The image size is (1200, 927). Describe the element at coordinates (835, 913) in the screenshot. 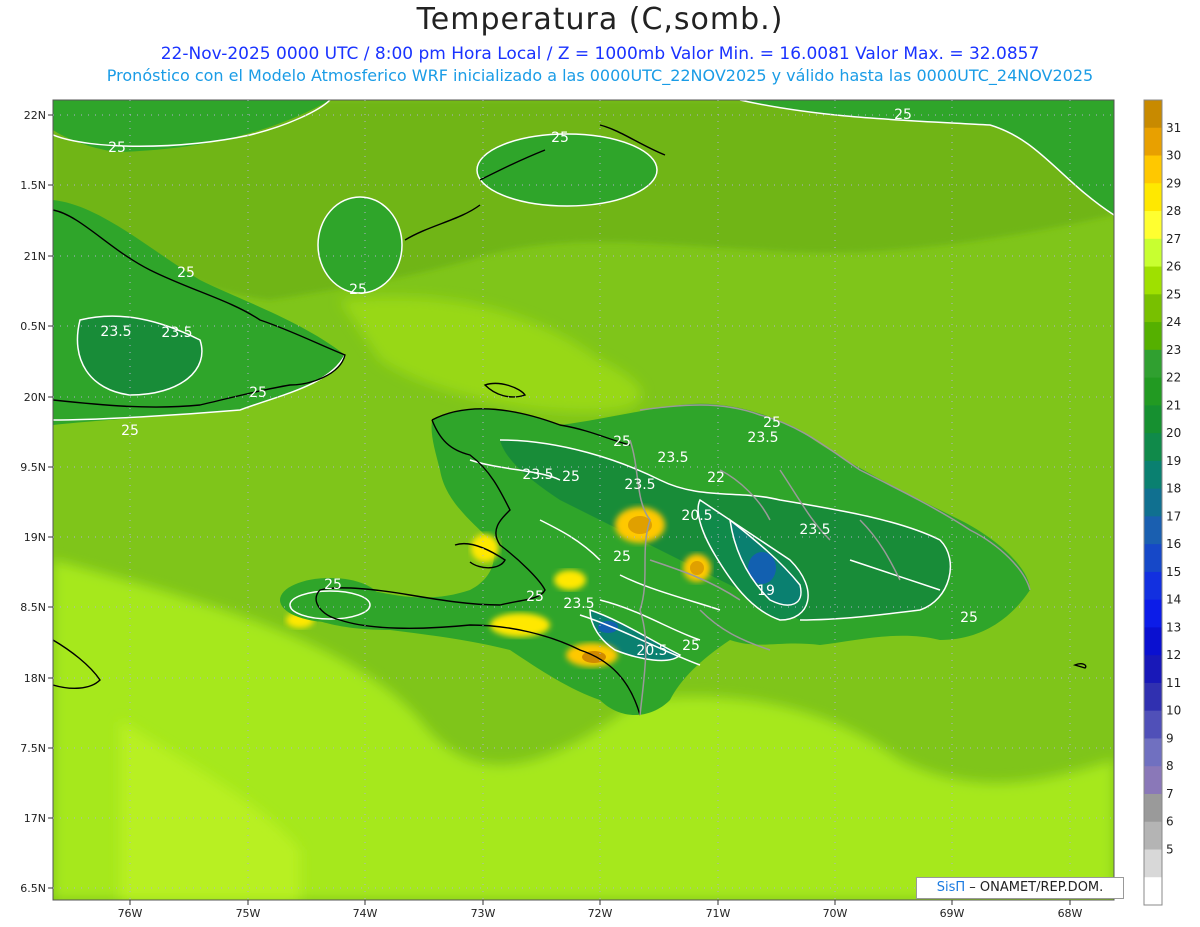

I see `lon-label: 70W` at that location.